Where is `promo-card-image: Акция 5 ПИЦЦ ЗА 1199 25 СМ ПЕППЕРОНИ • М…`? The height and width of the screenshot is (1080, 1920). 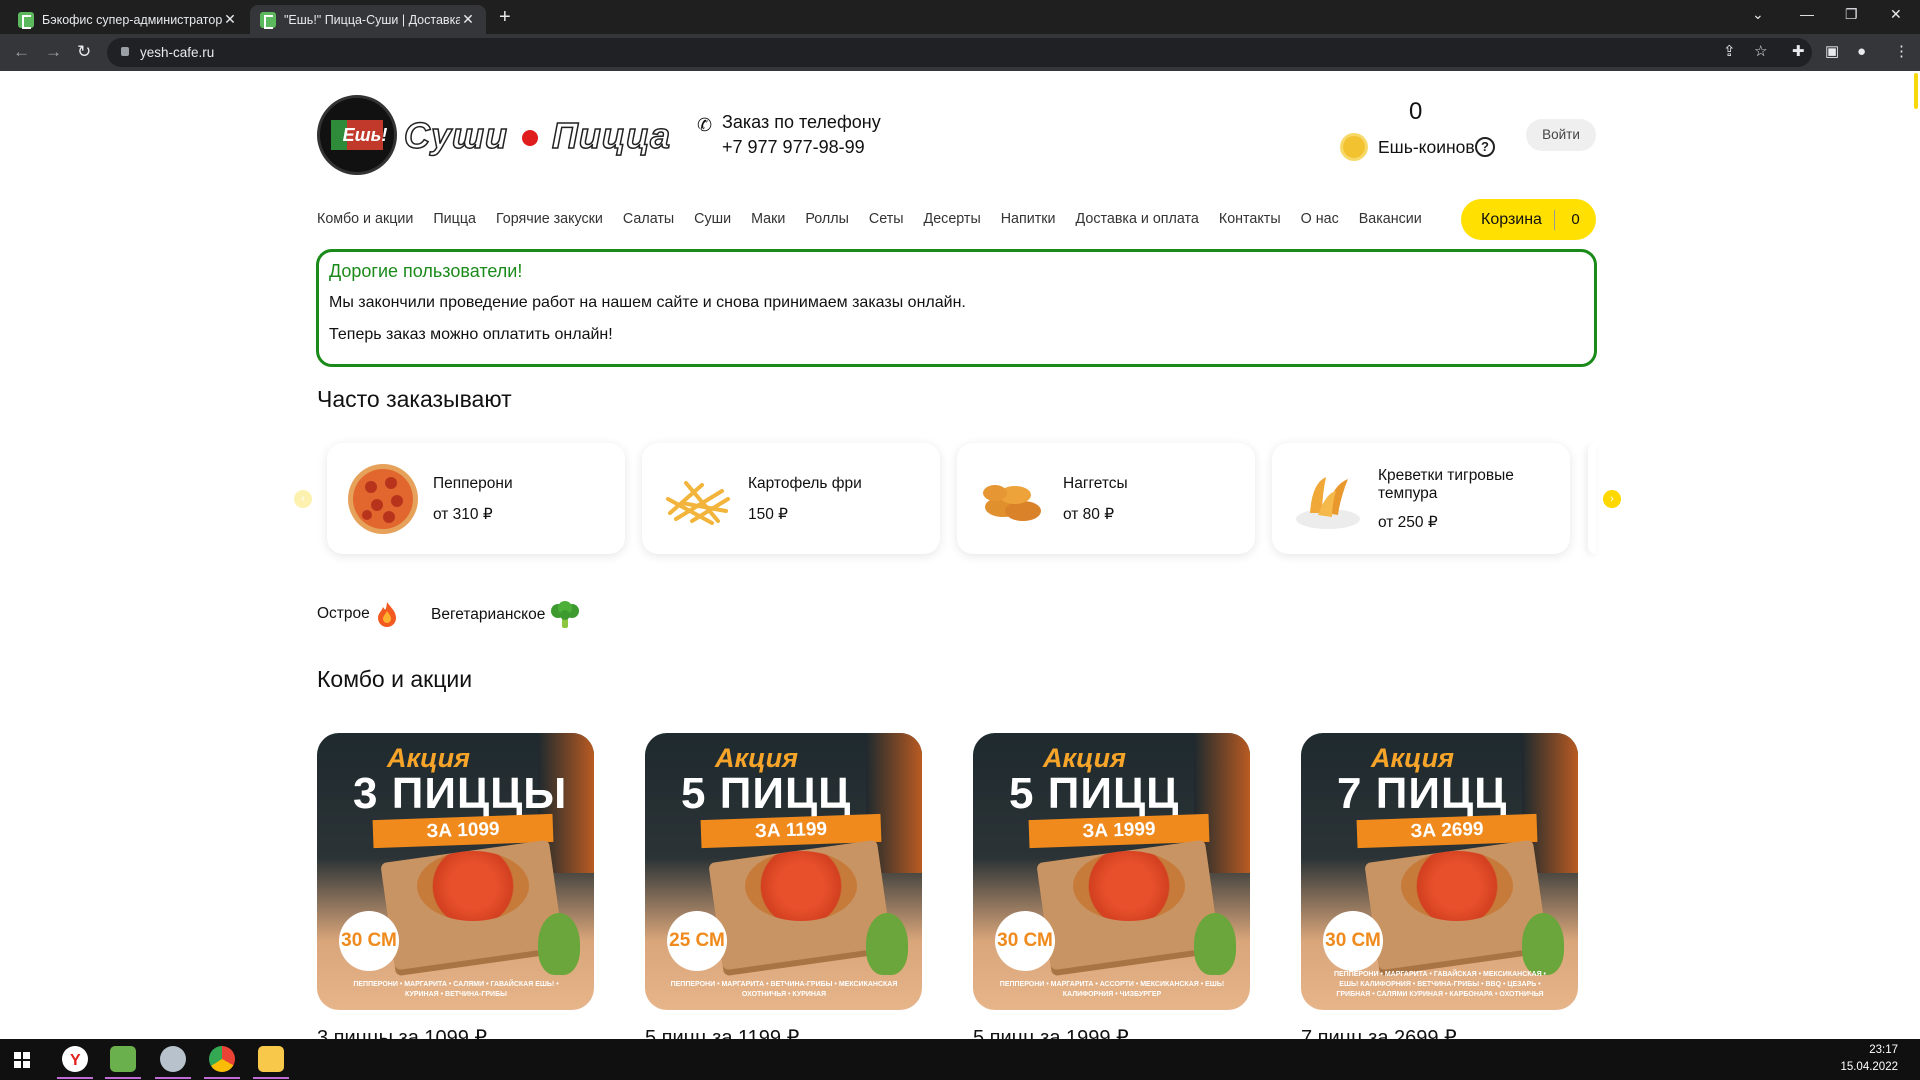
promo-card-image: Акция 5 ПИЦЦ ЗА 1199 25 СМ ПЕППЕРОНИ • М… is located at coordinates (783, 871).